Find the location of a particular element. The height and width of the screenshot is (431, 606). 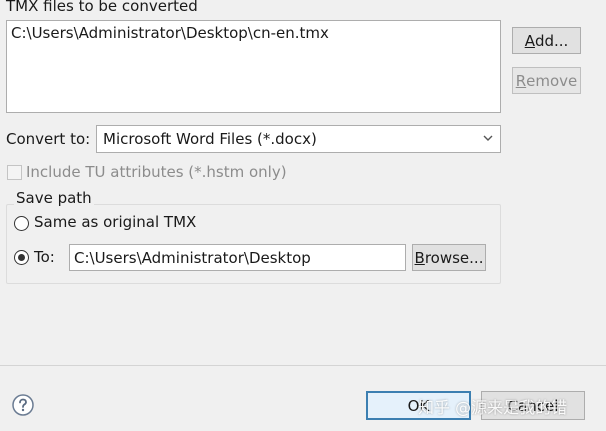

save-path-input-field is located at coordinates (237, 257).